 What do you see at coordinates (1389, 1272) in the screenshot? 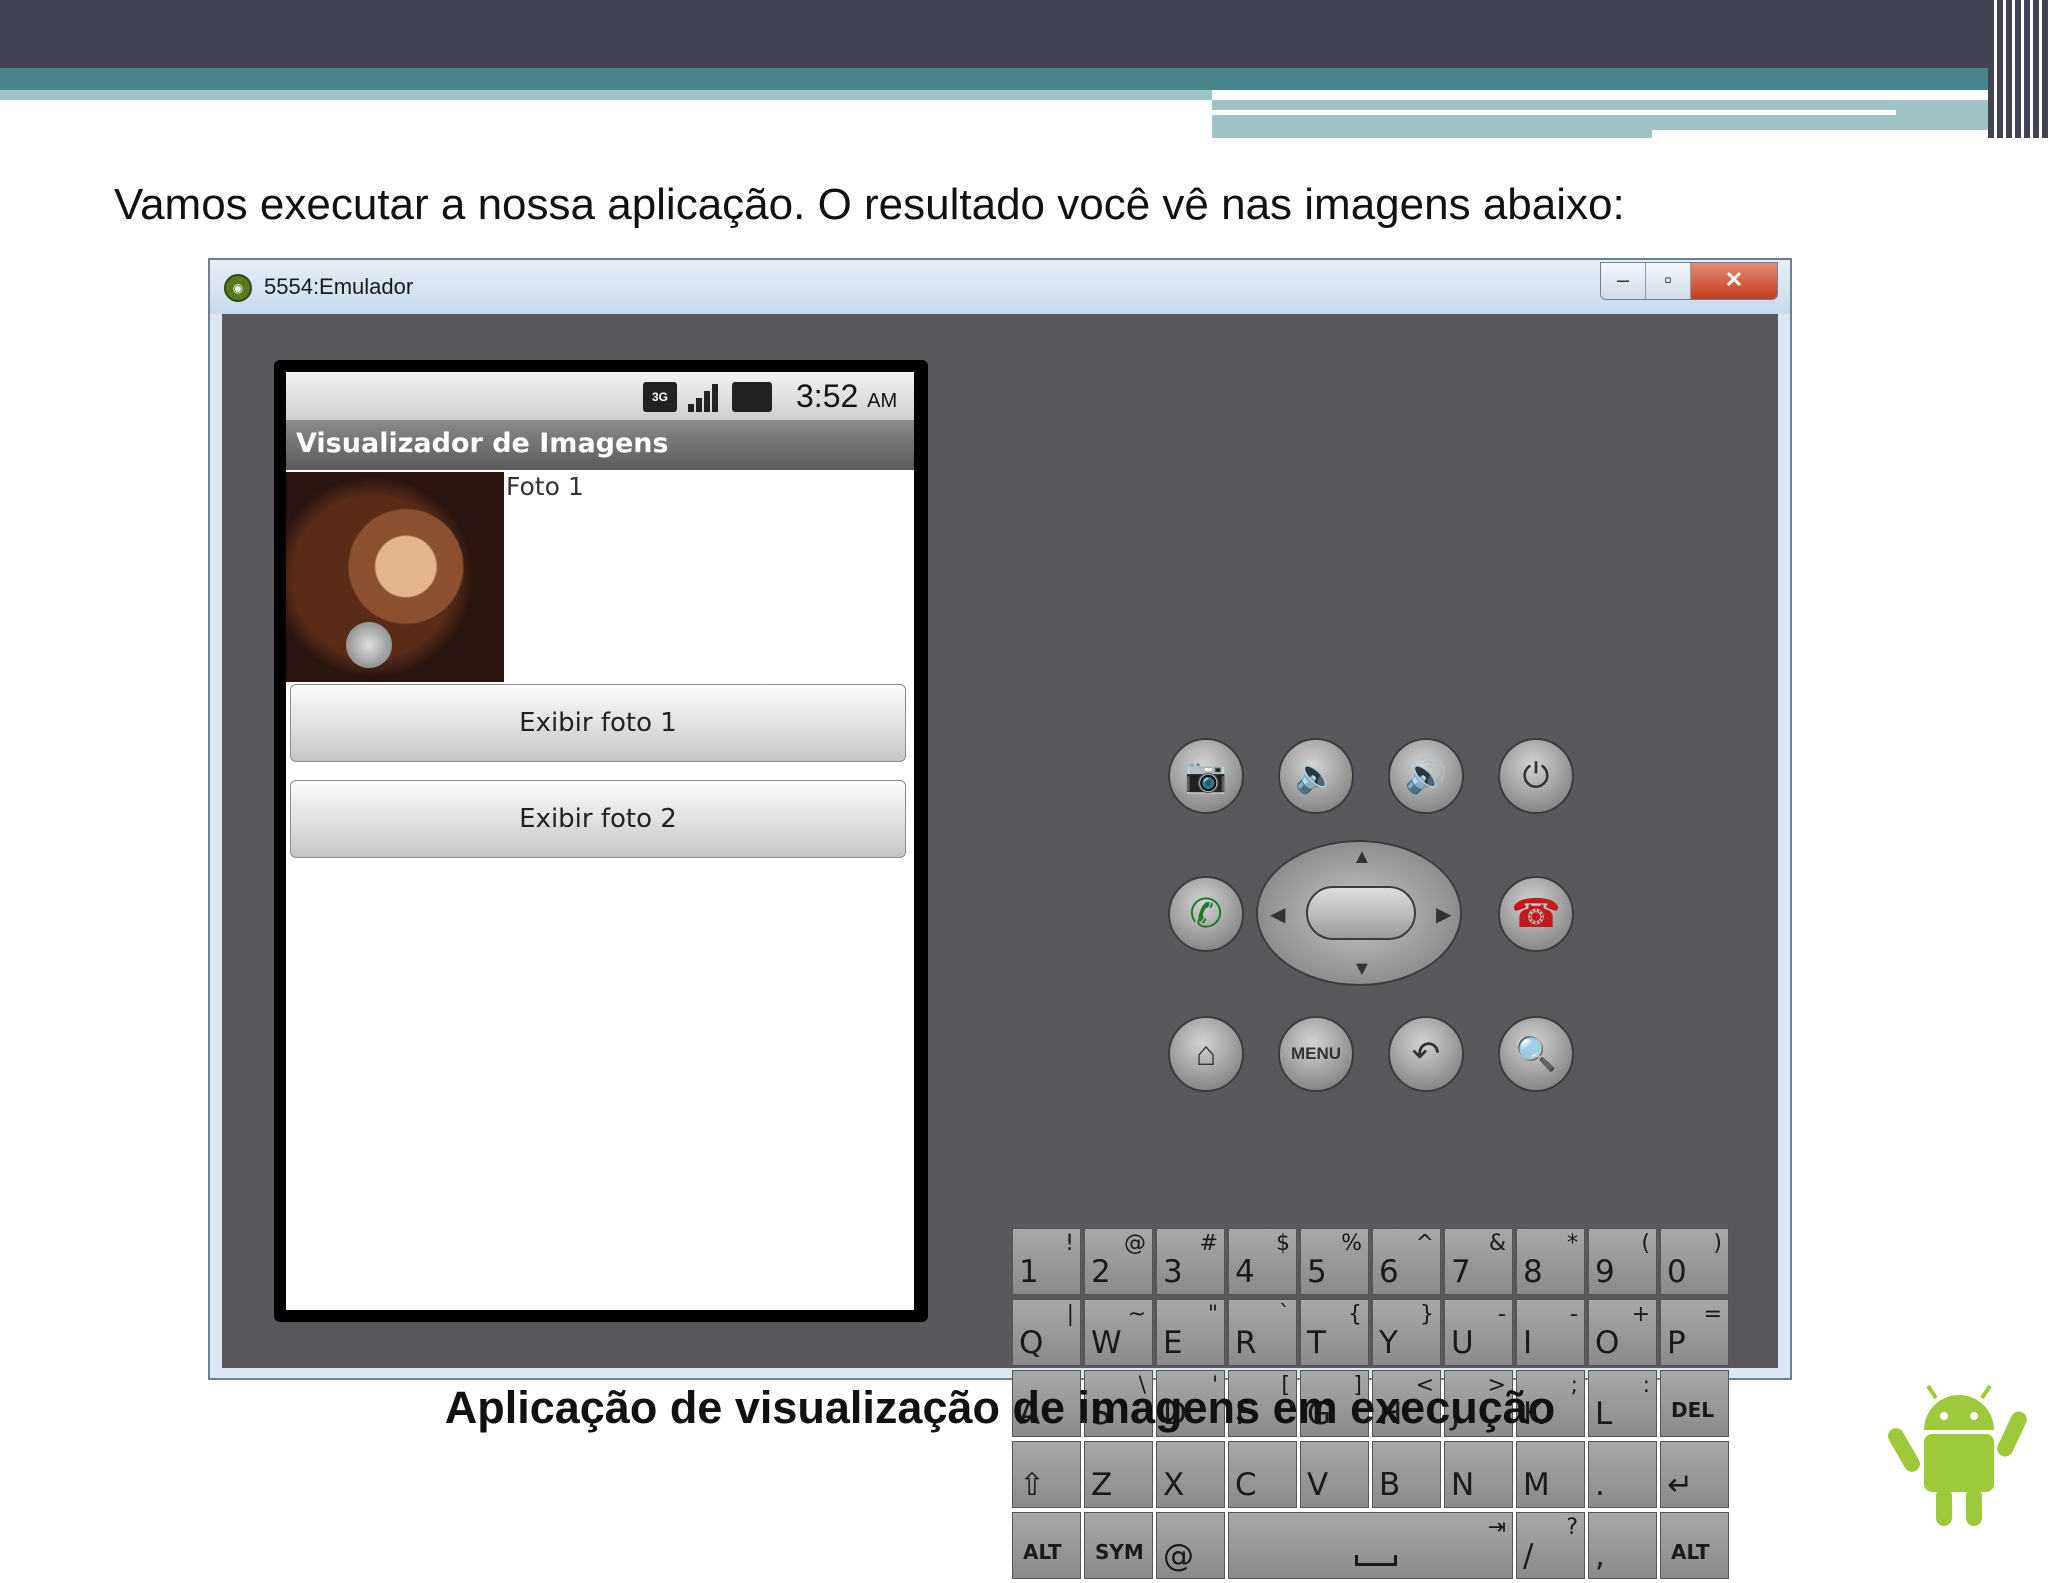
I see `key-label: 6` at bounding box center [1389, 1272].